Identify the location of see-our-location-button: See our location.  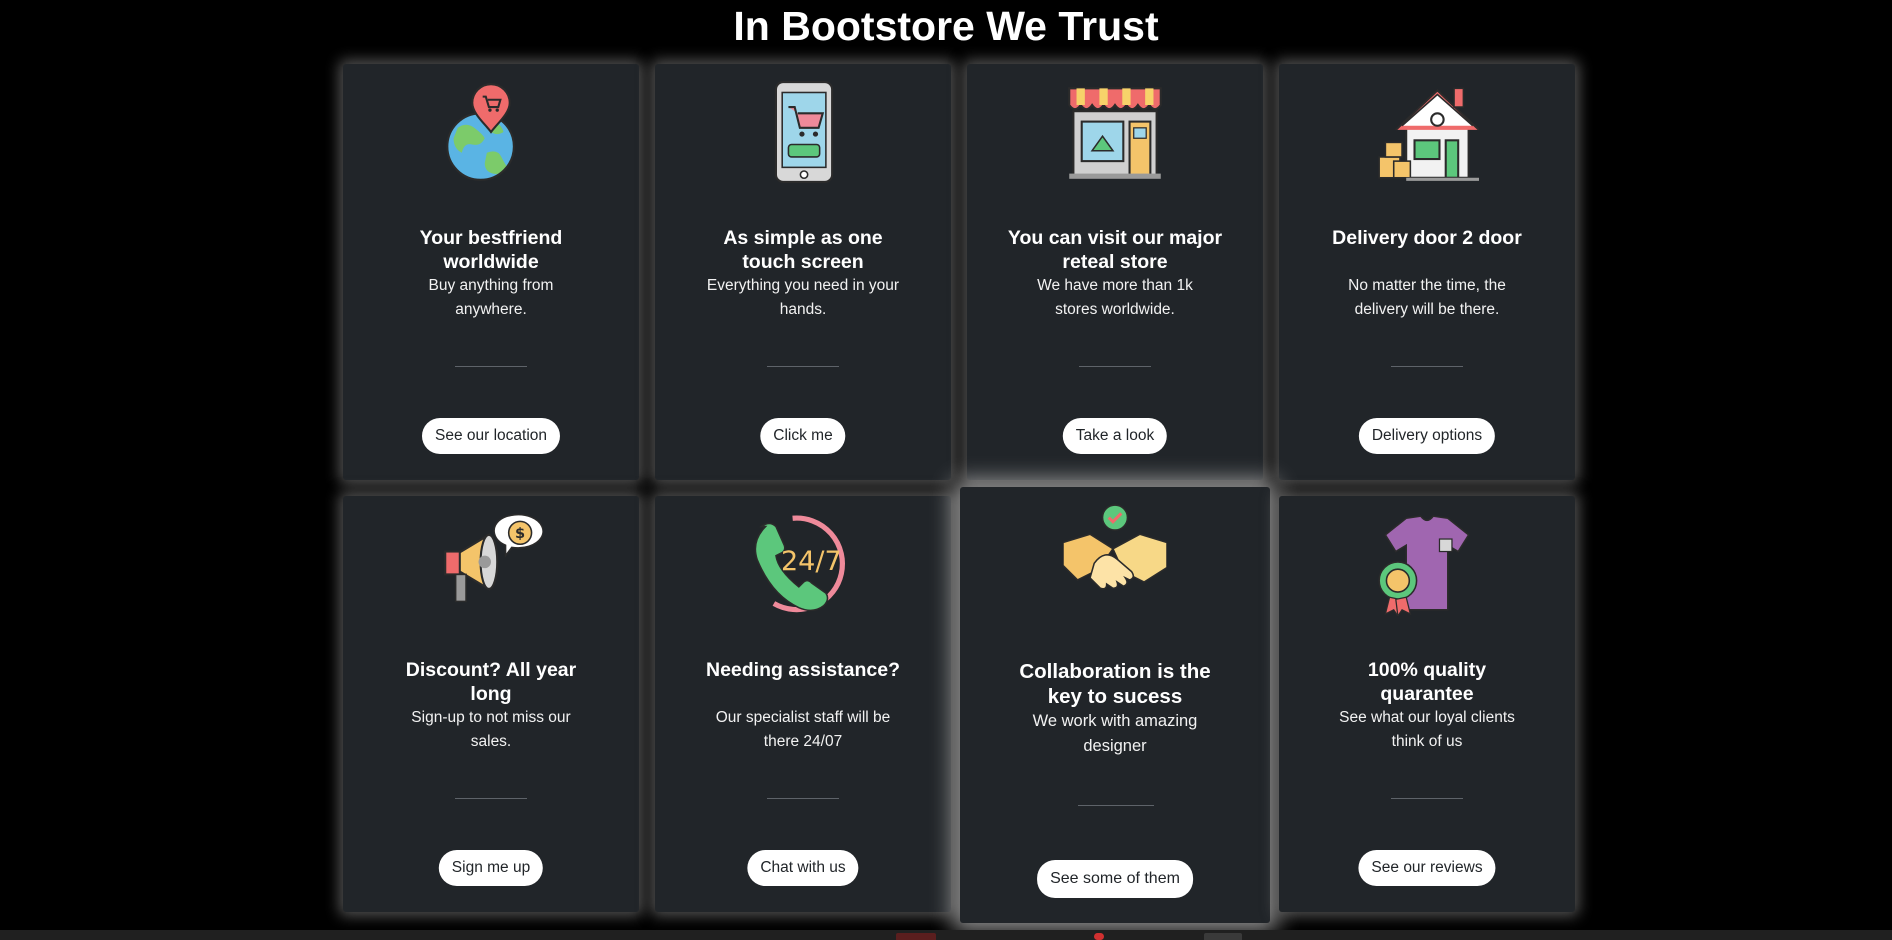
(491, 436).